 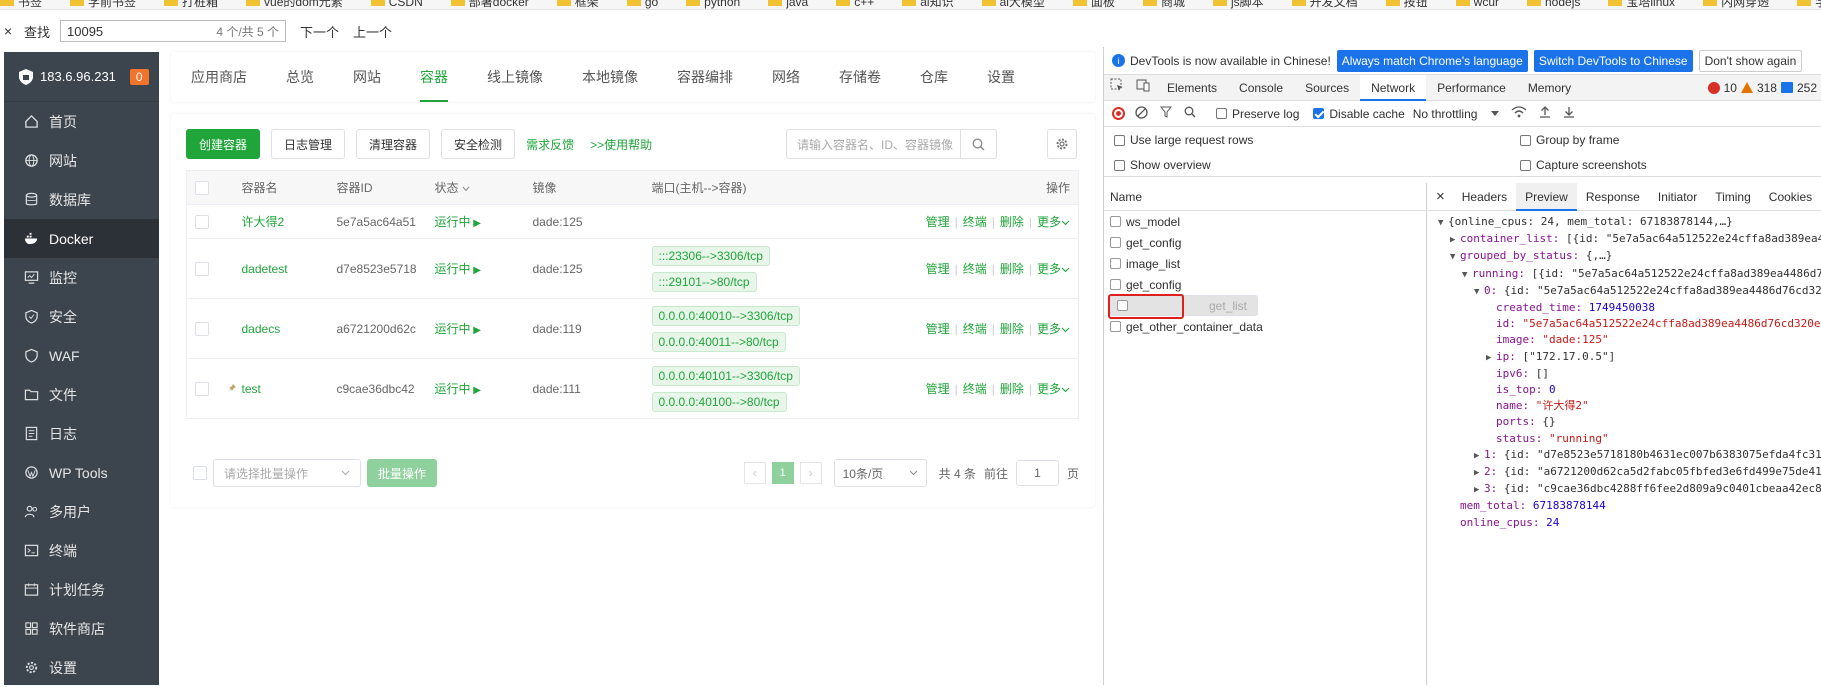 What do you see at coordinates (489, 4) in the screenshot?
I see `bookmark-item: 部署docker` at bounding box center [489, 4].